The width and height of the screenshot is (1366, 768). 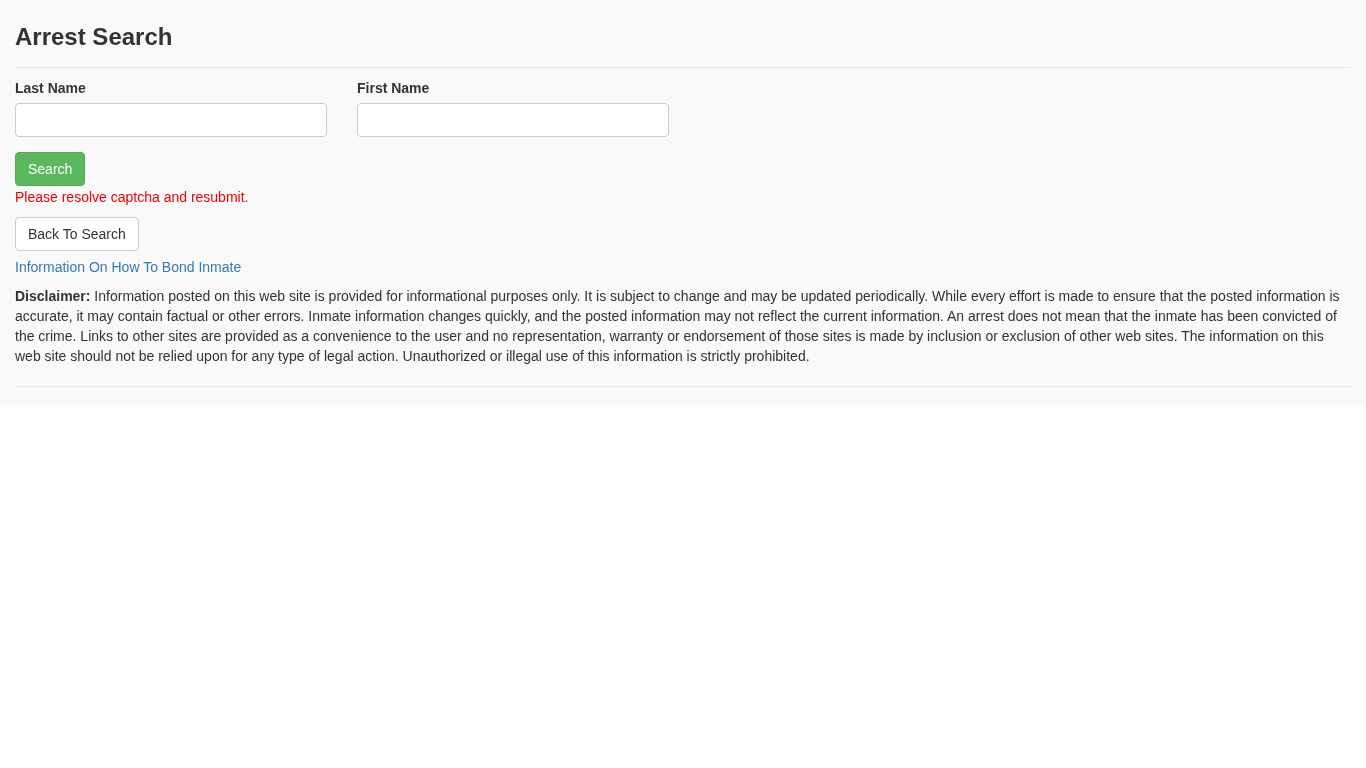 I want to click on field-label: First Name, so click(x=394, y=88).